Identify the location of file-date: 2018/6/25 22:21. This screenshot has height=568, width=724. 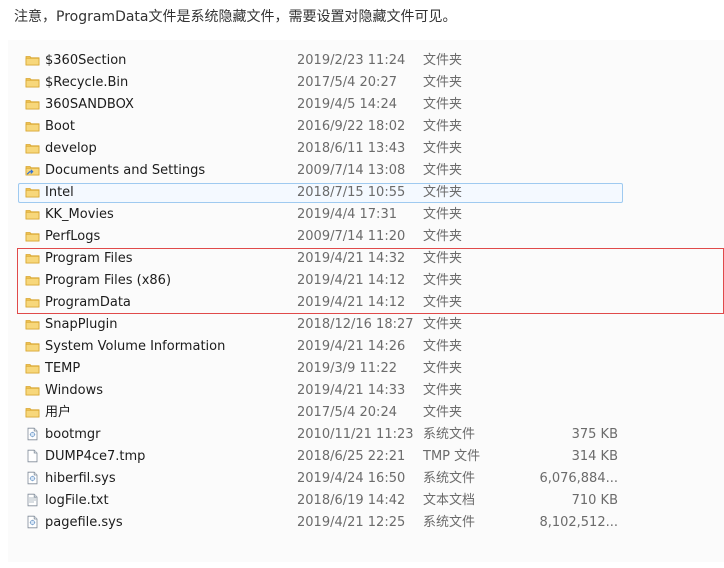
(351, 456).